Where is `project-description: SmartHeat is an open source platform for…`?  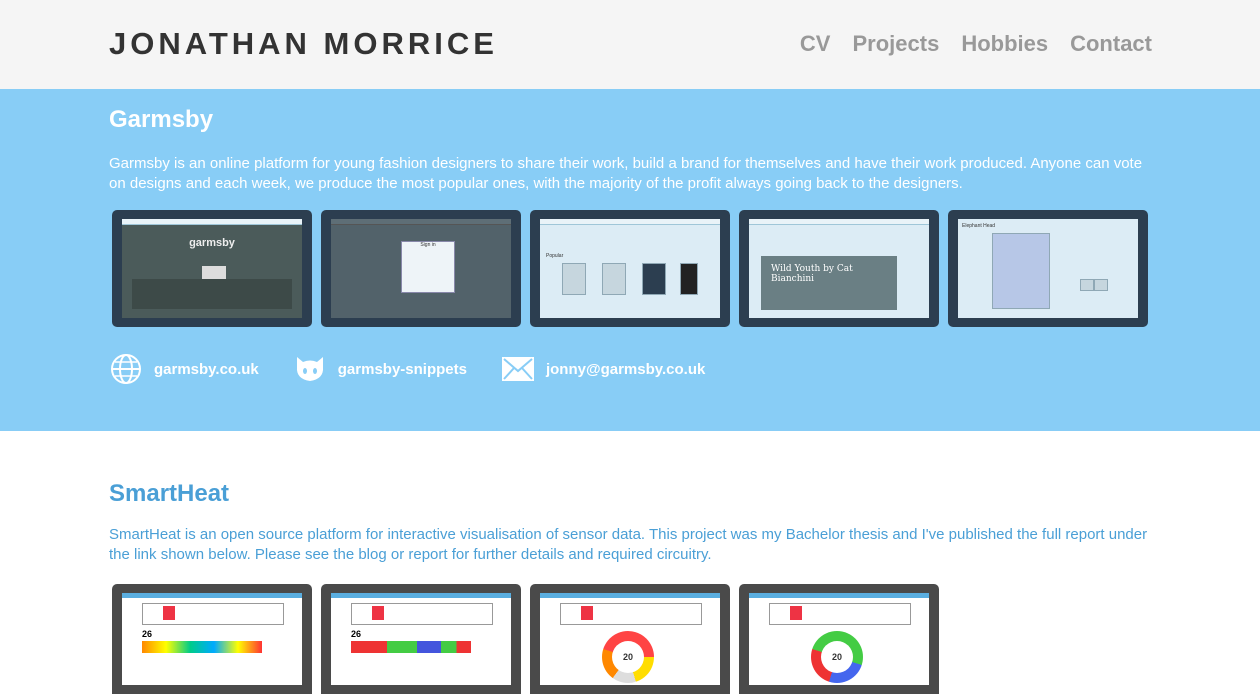
project-description: SmartHeat is an open source platform for… is located at coordinates (628, 544).